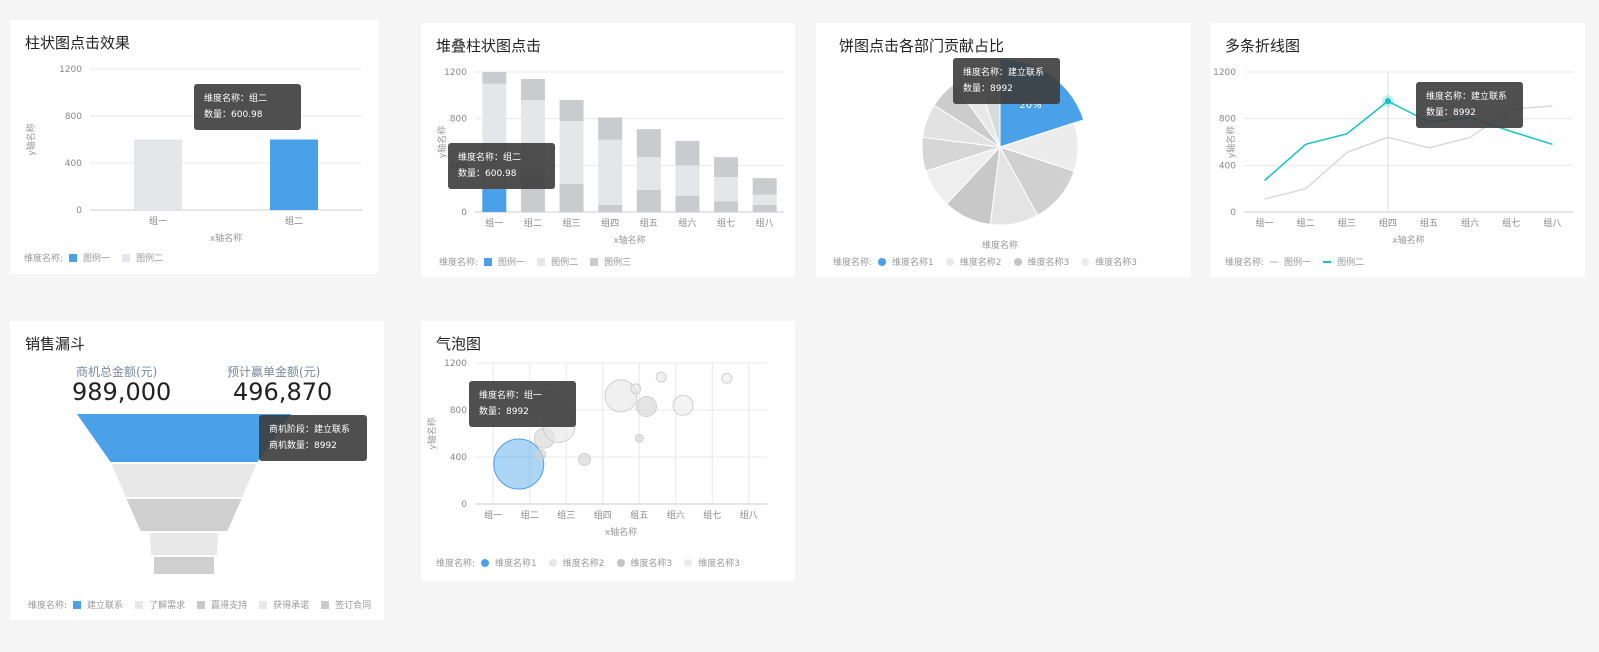 This screenshot has height=652, width=1599. Describe the element at coordinates (541, 455) in the screenshot. I see `bubble` at that location.